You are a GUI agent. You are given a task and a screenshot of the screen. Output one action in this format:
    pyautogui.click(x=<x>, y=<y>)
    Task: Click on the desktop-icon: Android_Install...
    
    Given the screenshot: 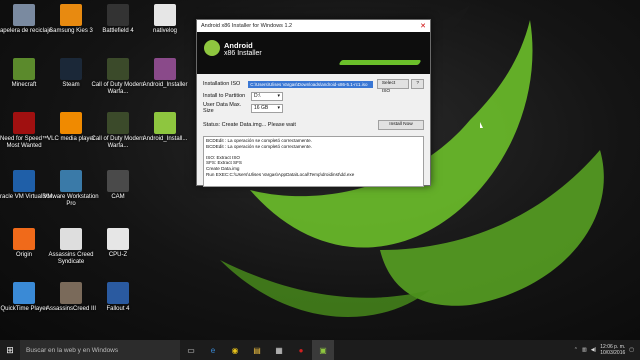 What is the action you would take?
    pyautogui.click(x=165, y=127)
    